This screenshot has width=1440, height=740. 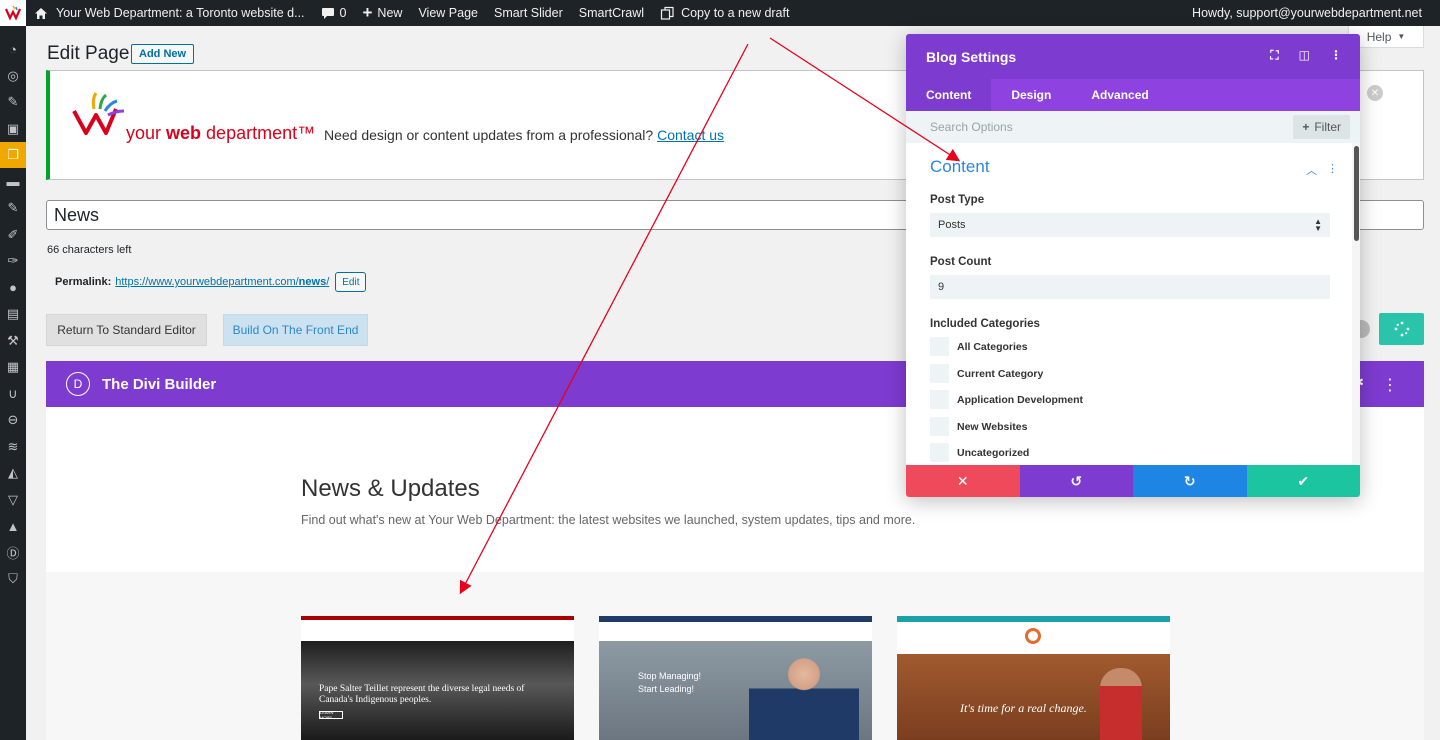 I want to click on home-icon, so click(x=41, y=13).